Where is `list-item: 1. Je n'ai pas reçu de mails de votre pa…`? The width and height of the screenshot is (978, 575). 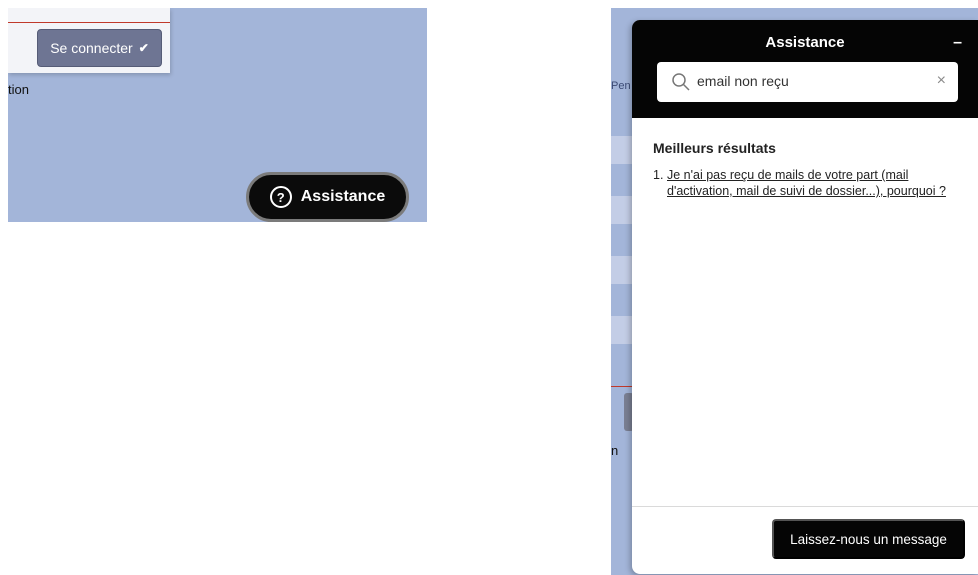 list-item: 1. Je n'ai pas reçu de mails de votre pa… is located at coordinates (803, 183).